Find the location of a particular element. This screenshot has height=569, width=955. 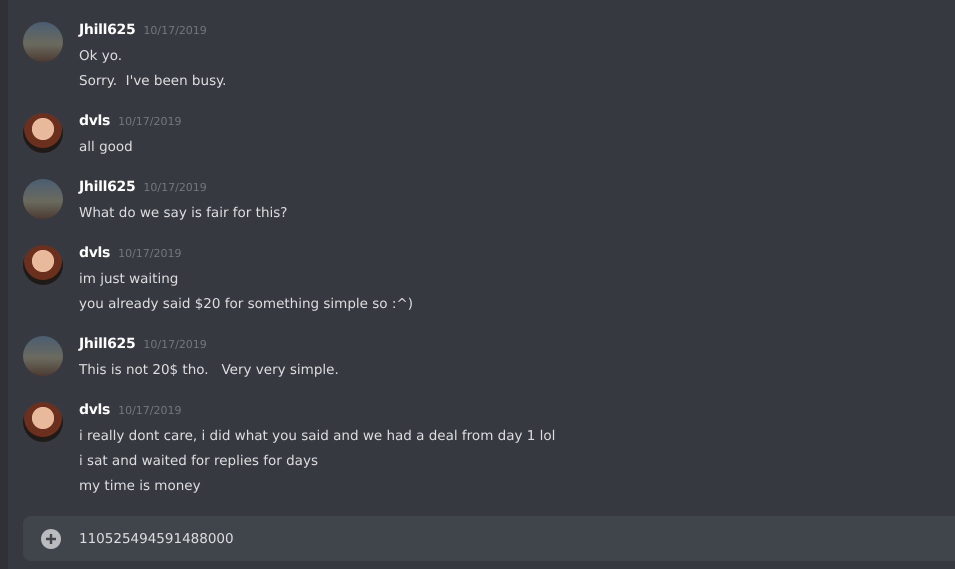

message-text: Ok yo. is located at coordinates (101, 56).